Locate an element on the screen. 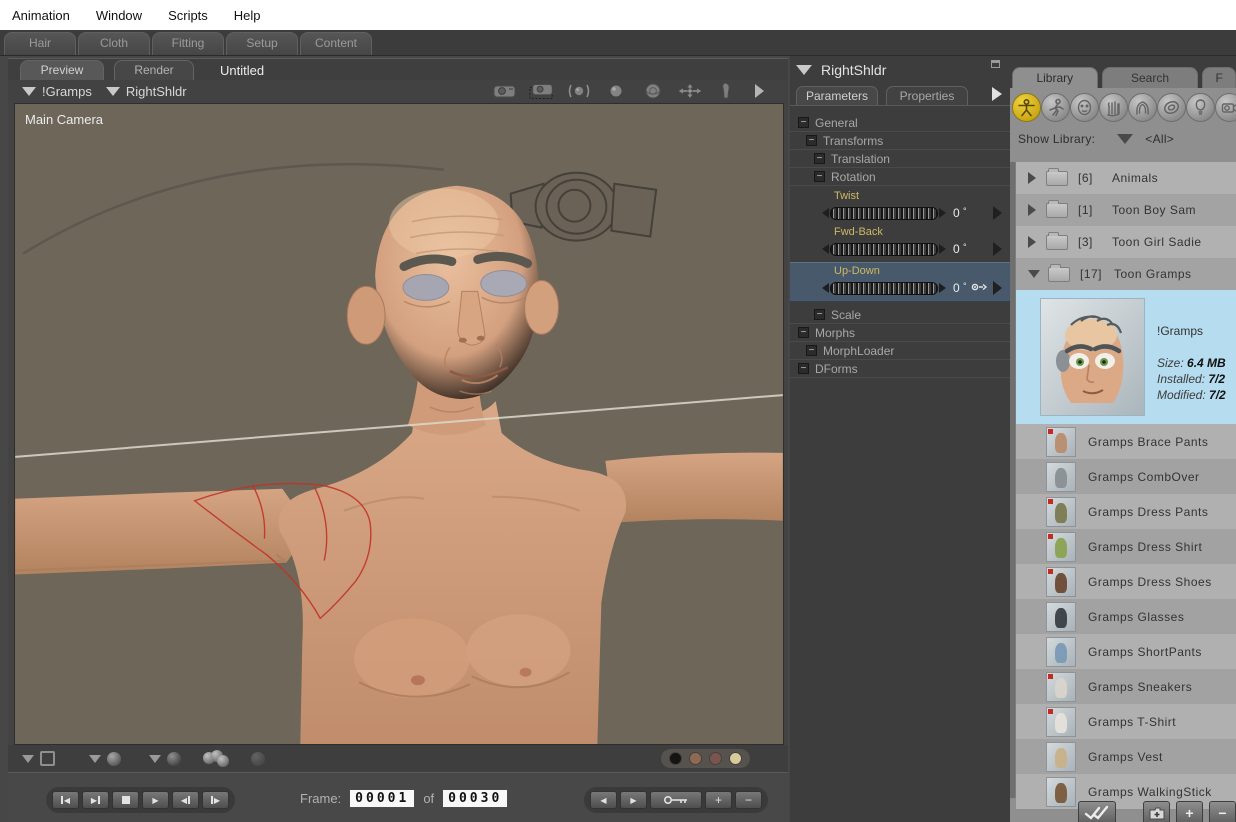 The height and width of the screenshot is (822, 1236). tools-expand-icon is located at coordinates (759, 91).